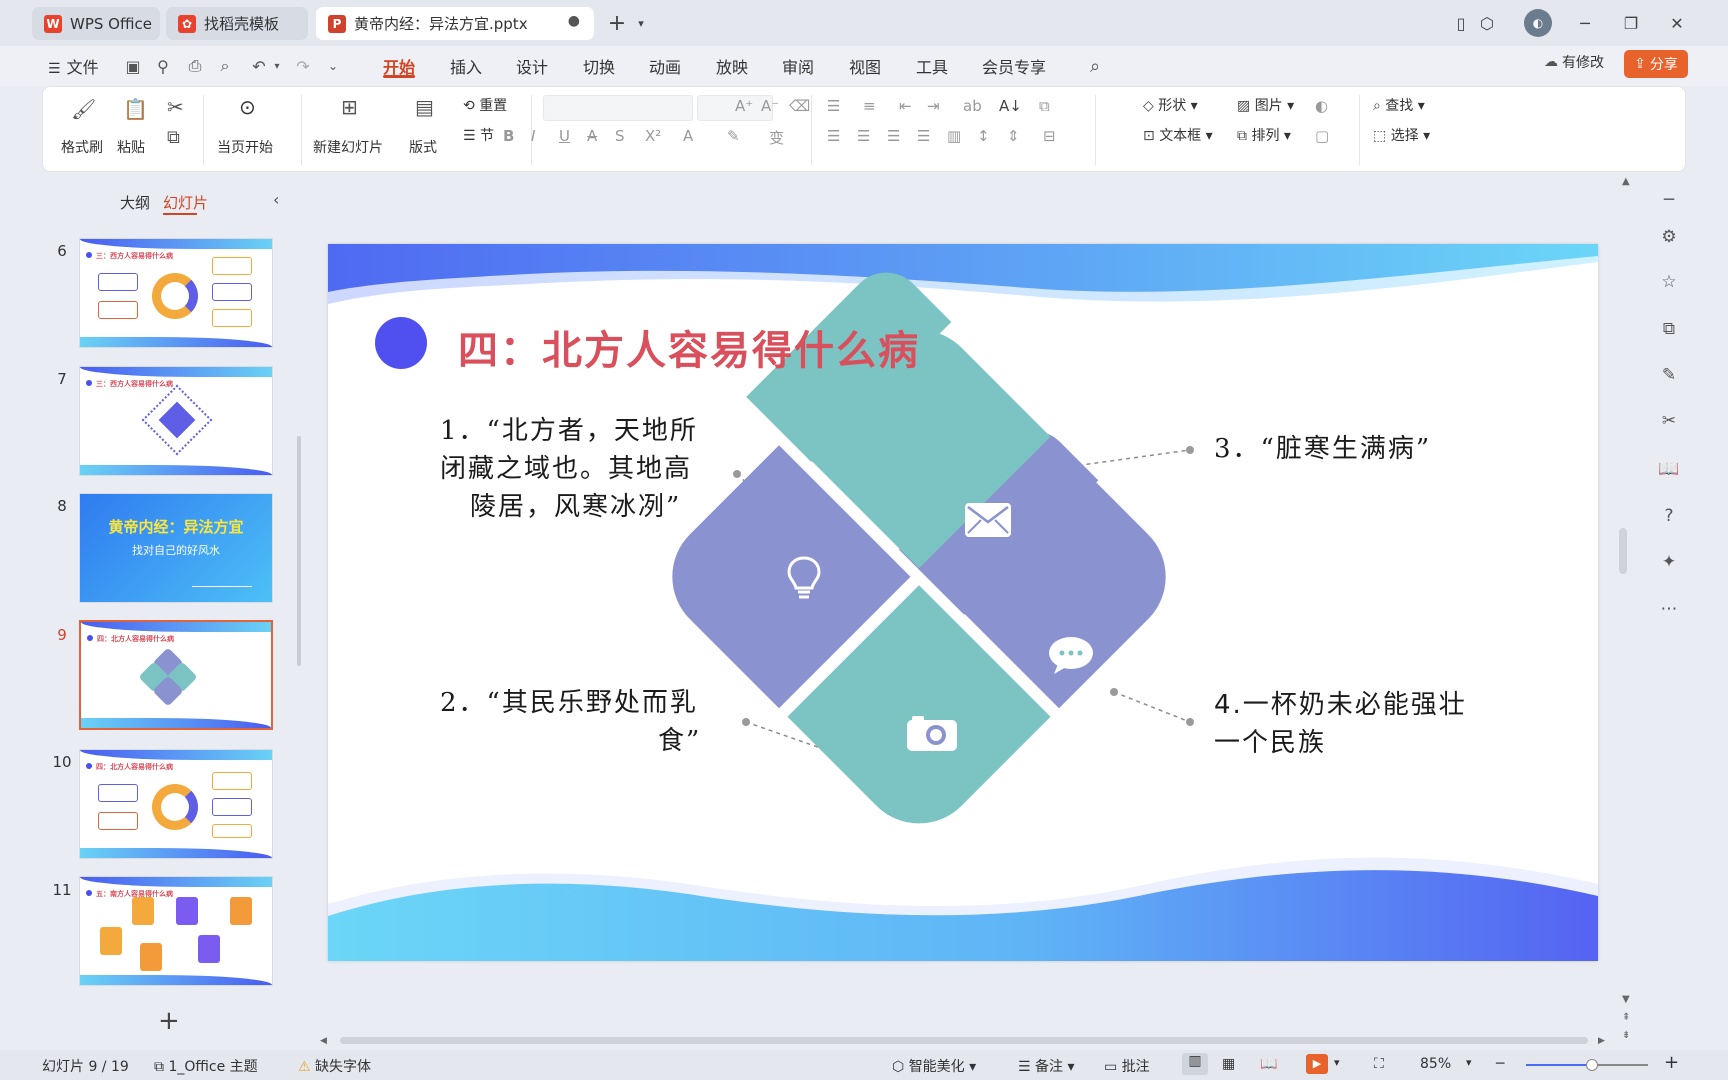  What do you see at coordinates (1677, 23) in the screenshot?
I see `close-icon: ✕` at bounding box center [1677, 23].